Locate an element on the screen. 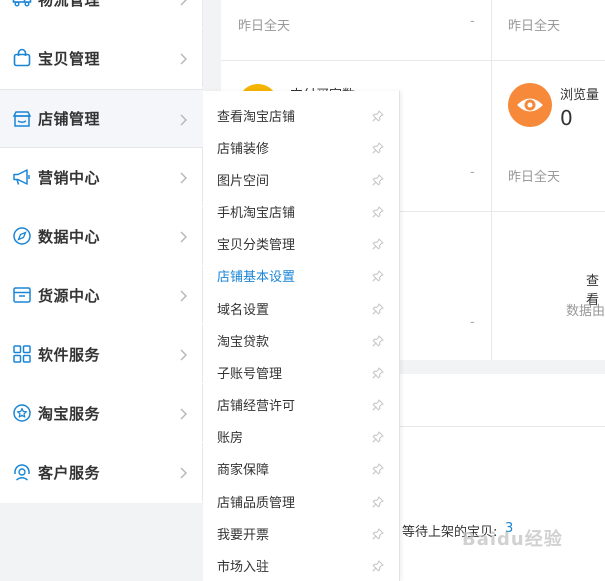 Image resolution: width=605 pixels, height=581 pixels. submenu-item-sub-accounts: 子账号管理 is located at coordinates (301, 372).